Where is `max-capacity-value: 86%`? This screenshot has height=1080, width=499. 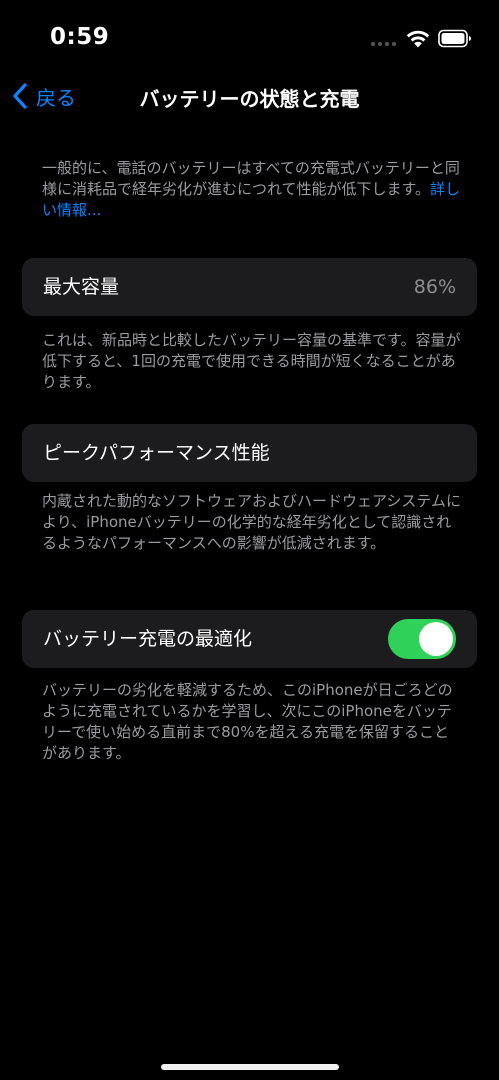
max-capacity-value: 86% is located at coordinates (434, 287).